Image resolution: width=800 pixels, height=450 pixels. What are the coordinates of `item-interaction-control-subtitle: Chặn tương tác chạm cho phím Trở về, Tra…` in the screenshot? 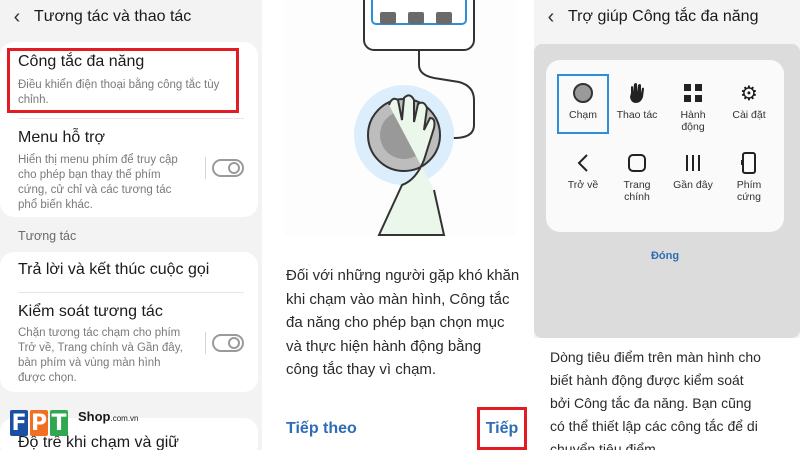 It's located at (100, 355).